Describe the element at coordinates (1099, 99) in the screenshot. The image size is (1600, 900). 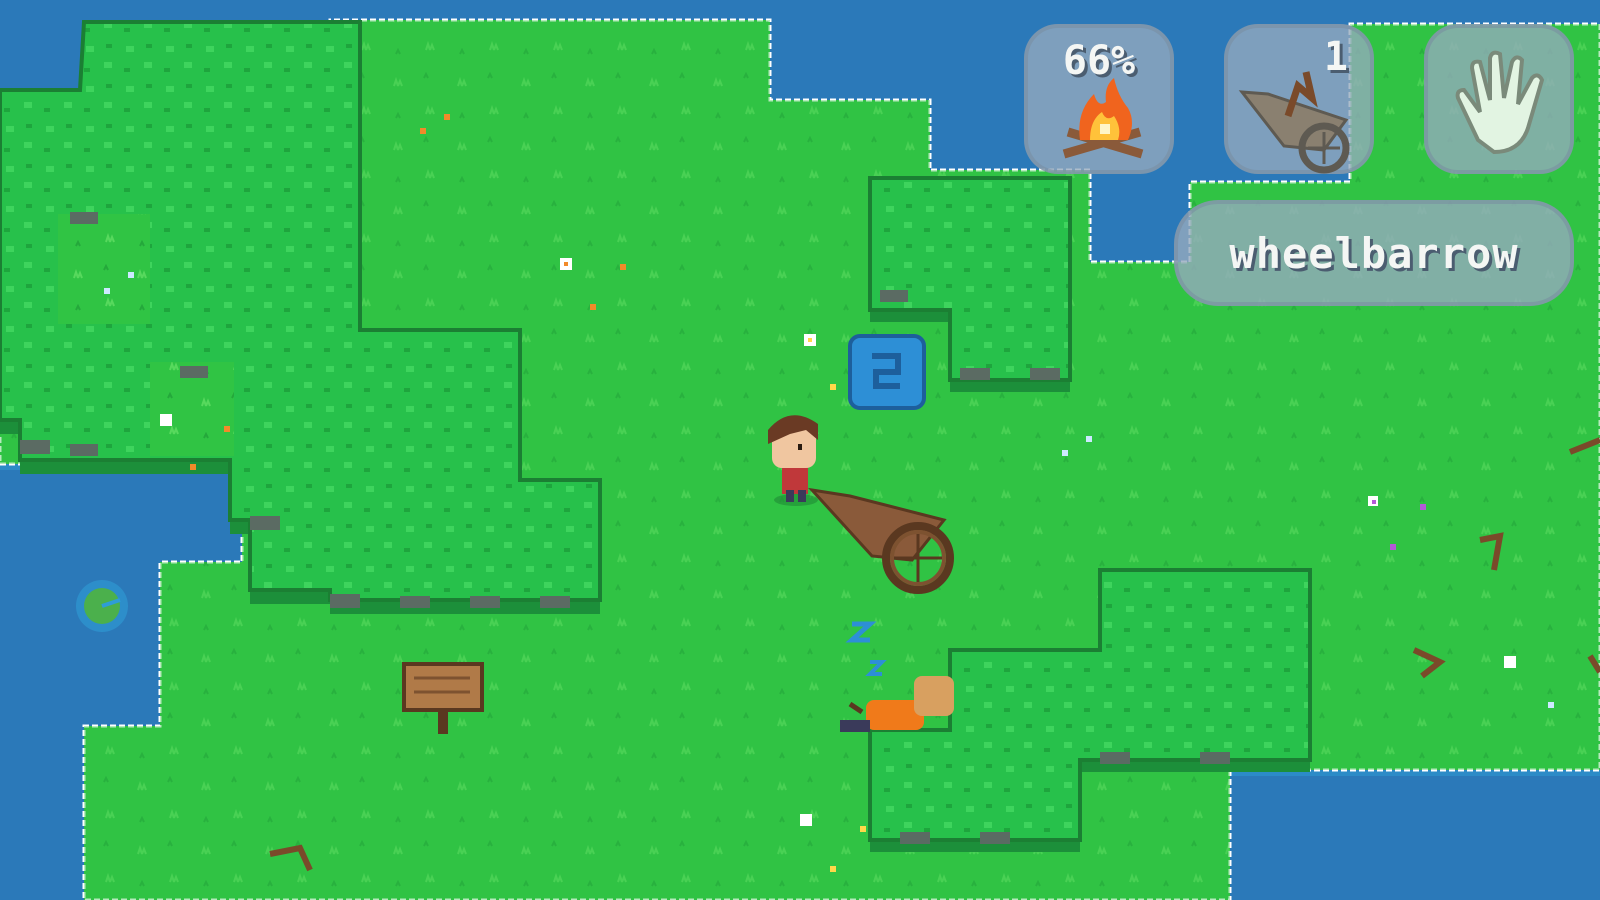
I see `campfire-slot: 66%` at that location.